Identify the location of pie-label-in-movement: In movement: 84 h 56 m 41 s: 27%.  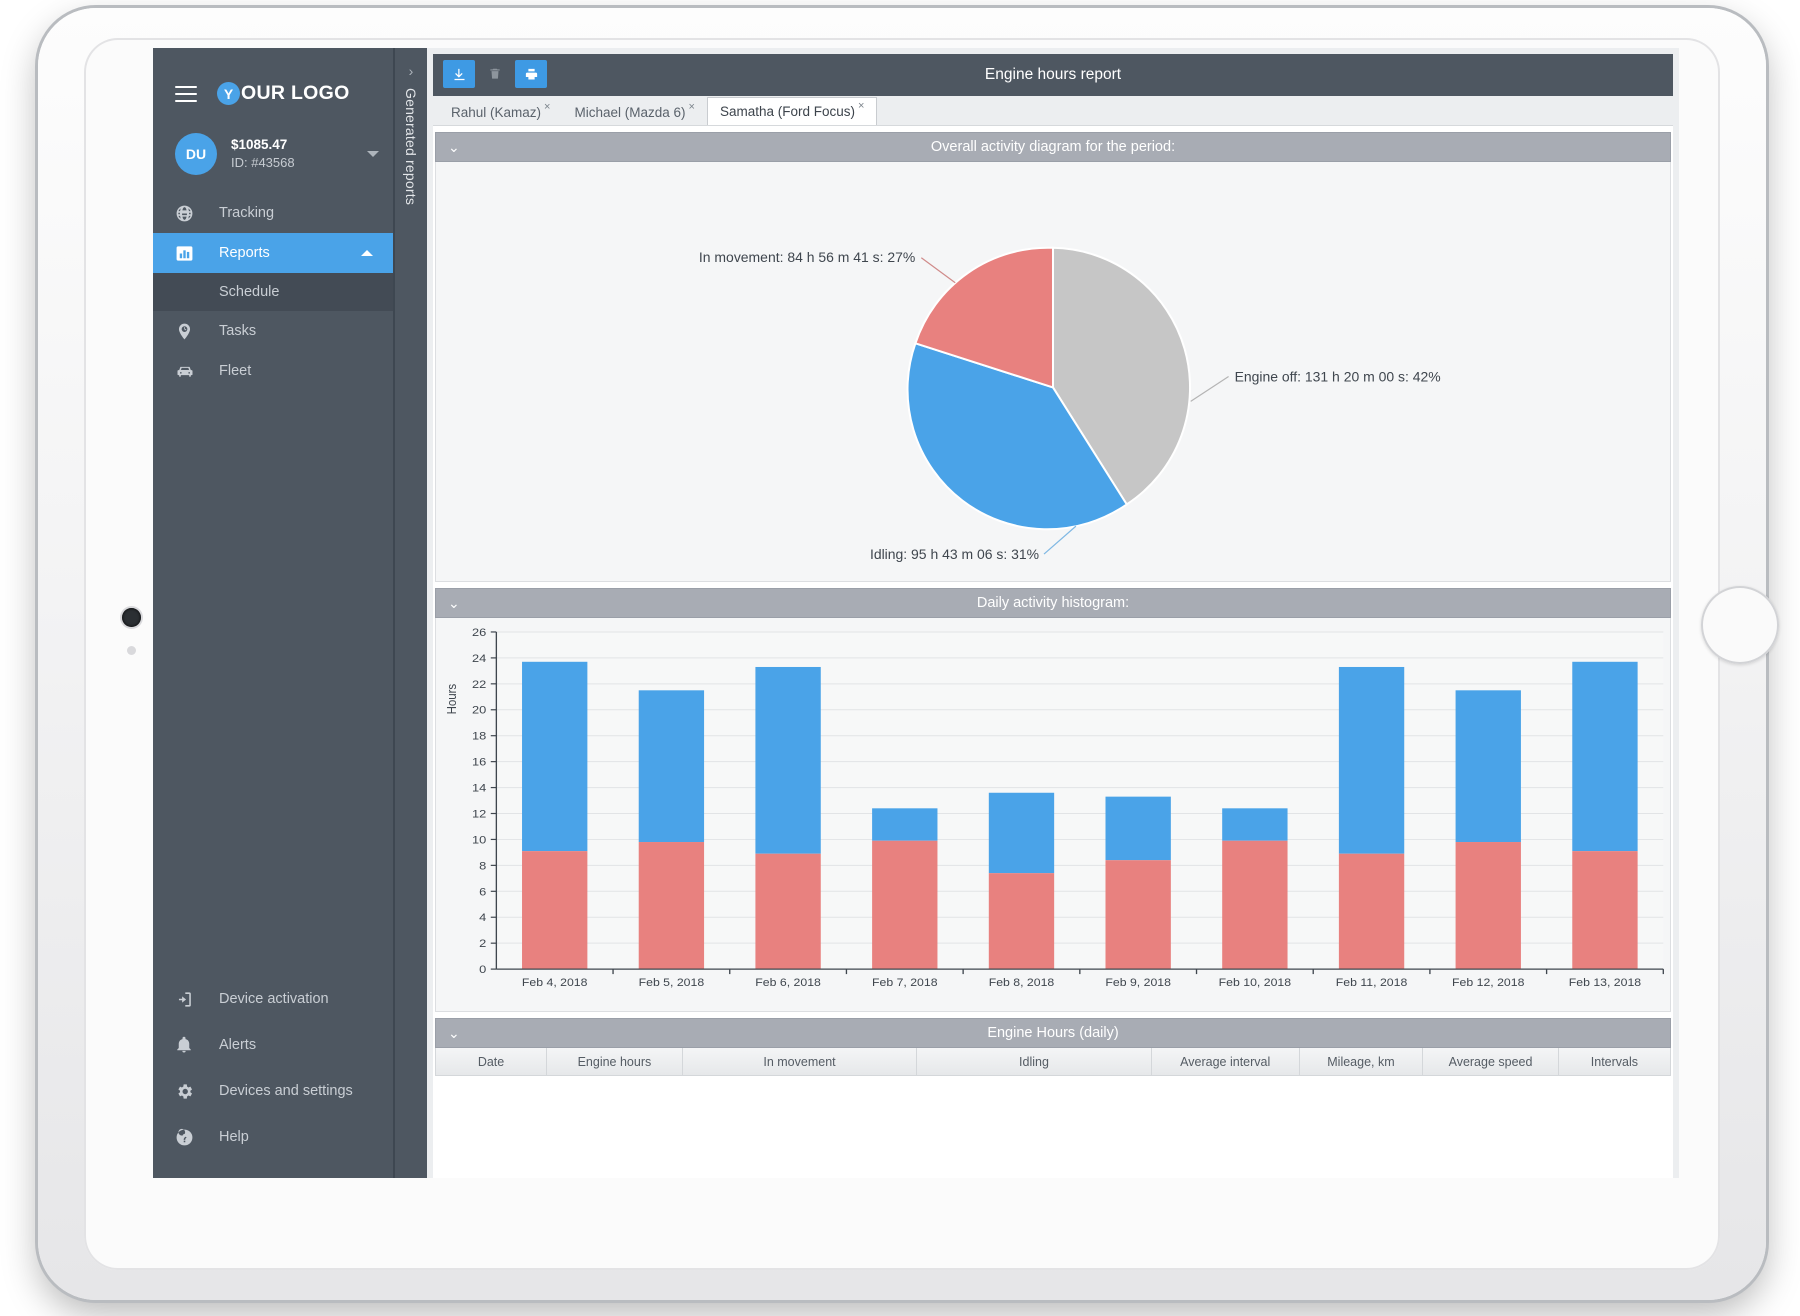
(807, 257).